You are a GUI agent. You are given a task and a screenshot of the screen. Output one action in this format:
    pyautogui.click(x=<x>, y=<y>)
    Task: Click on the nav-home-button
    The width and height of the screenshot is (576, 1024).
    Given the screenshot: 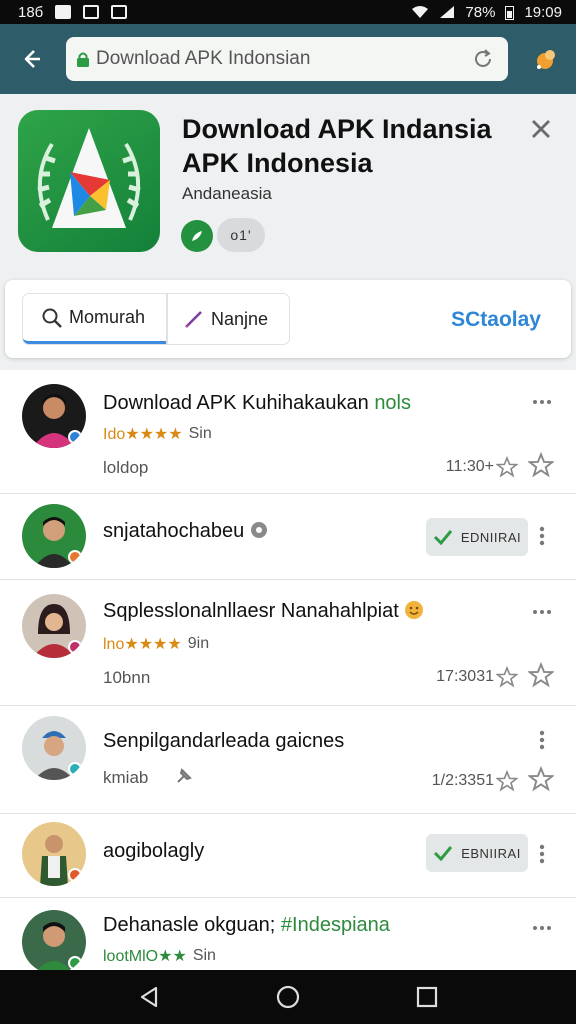 What is the action you would take?
    pyautogui.click(x=288, y=997)
    